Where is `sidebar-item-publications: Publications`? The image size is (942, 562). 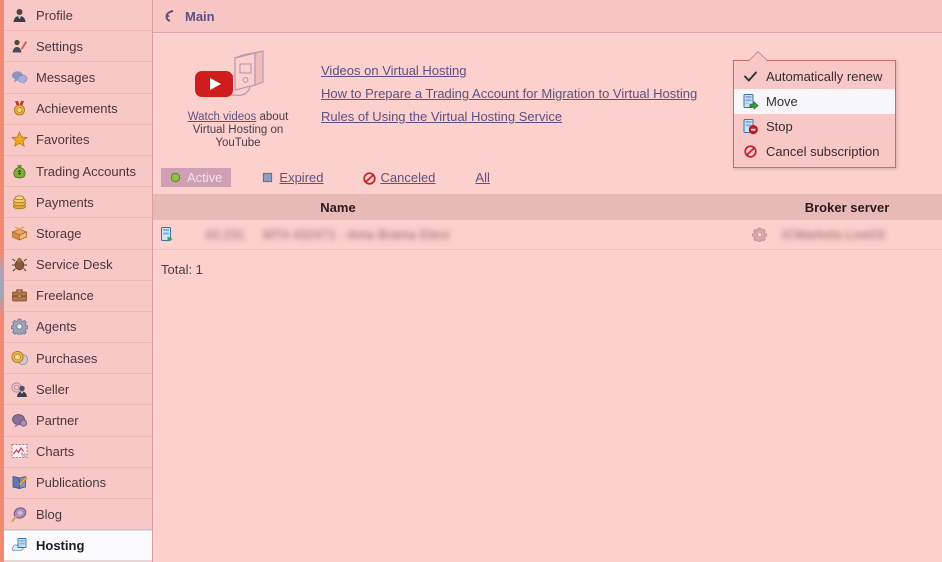
sidebar-item-publications: Publications is located at coordinates (76, 483).